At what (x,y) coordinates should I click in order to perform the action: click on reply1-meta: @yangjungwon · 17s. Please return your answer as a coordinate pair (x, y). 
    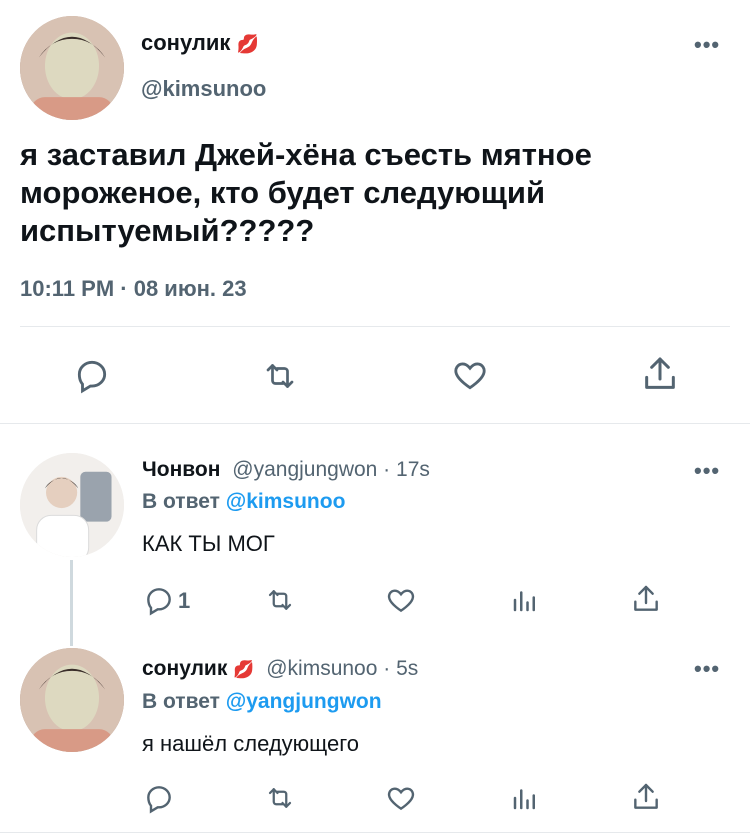
    Looking at the image, I should click on (331, 469).